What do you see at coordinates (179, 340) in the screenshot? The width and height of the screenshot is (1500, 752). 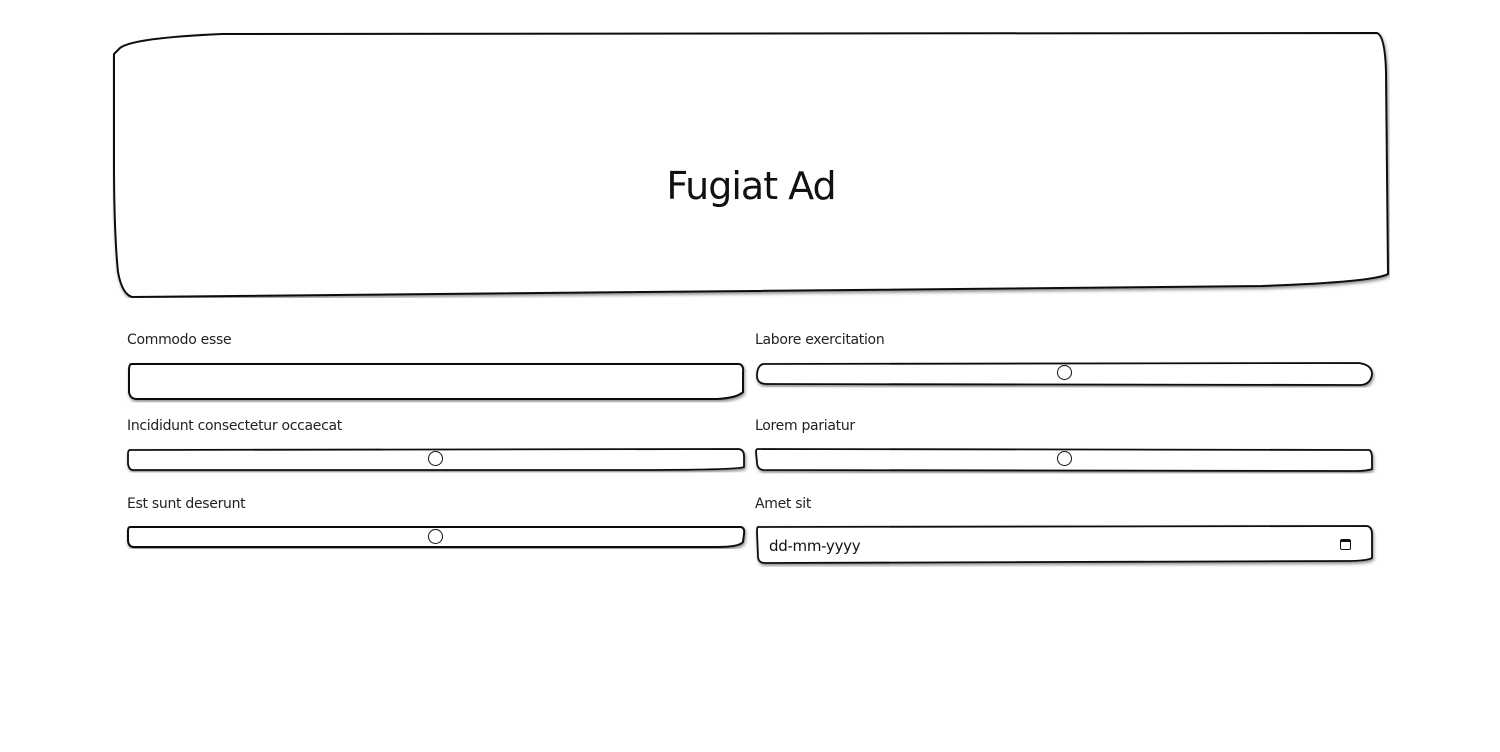 I see `field-label: Commodo esse` at bounding box center [179, 340].